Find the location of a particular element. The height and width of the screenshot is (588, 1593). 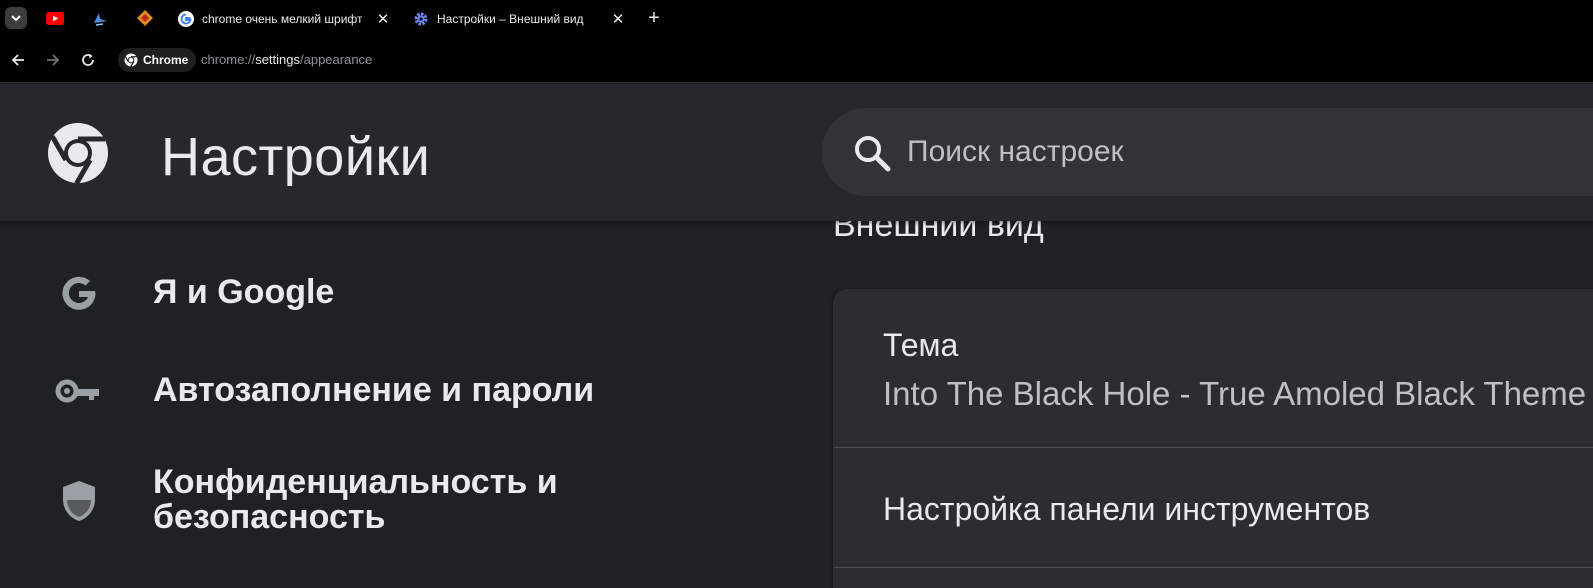

browser-toolbar: Chrome chrome://settings/appearance is located at coordinates (796, 60).